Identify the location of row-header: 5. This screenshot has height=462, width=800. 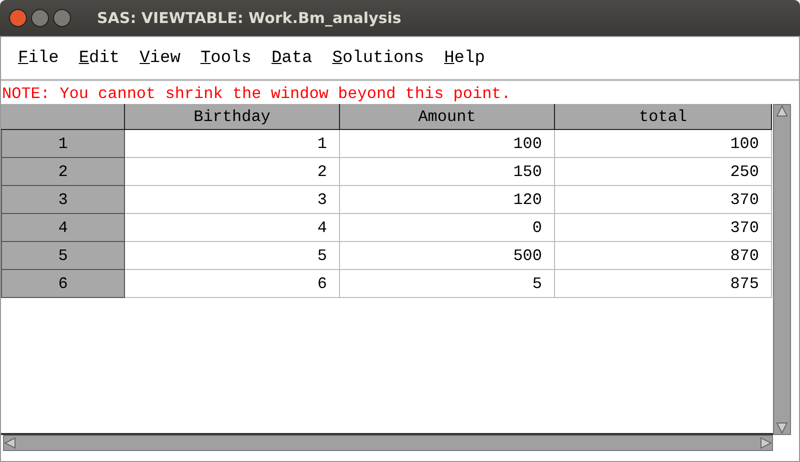
(63, 256).